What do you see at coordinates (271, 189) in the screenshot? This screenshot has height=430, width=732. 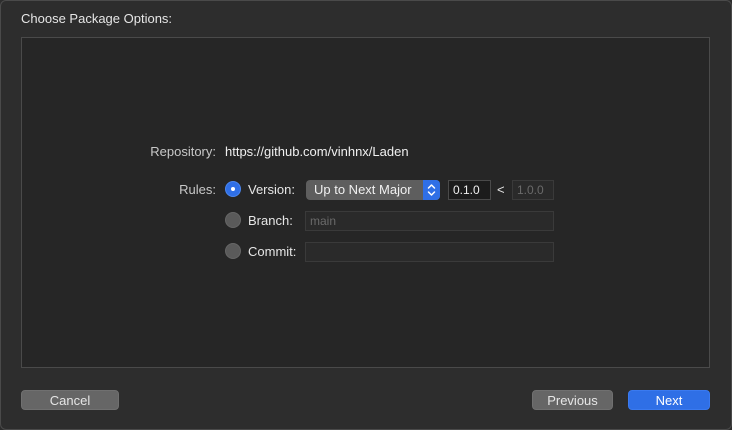 I see `version-label: Version:` at bounding box center [271, 189].